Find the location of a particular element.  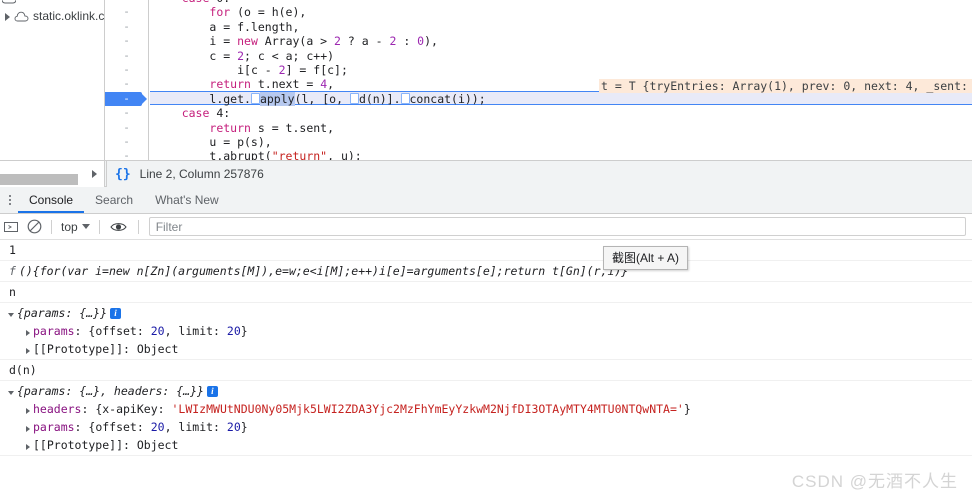

code-token: Array(a > is located at coordinates (296, 41).